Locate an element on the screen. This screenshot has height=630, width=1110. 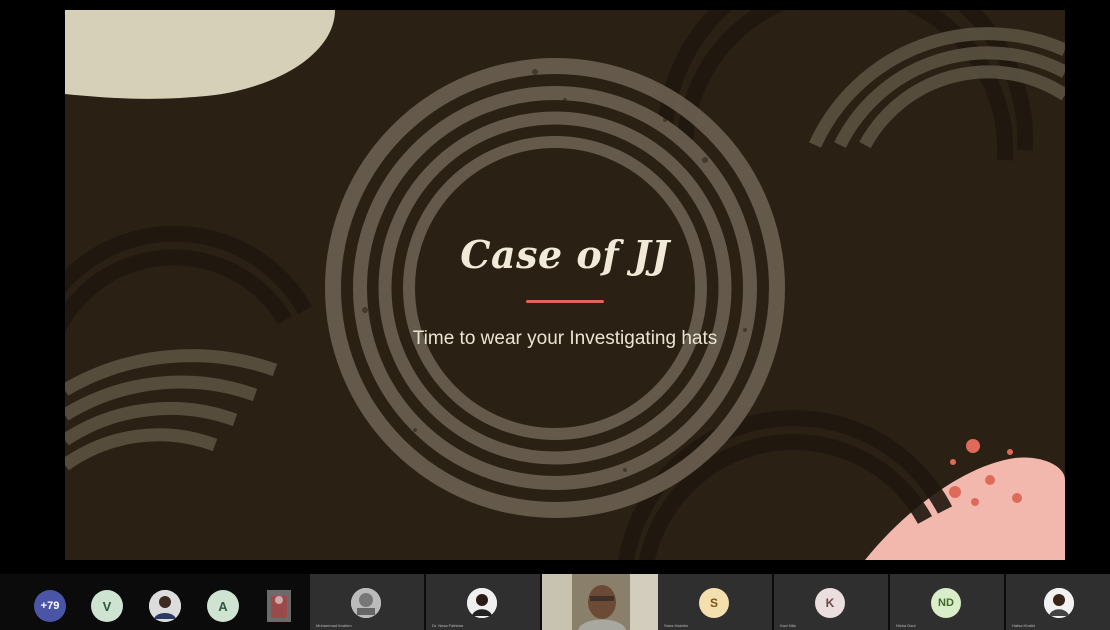
video-feed-tile is located at coordinates (600, 602).